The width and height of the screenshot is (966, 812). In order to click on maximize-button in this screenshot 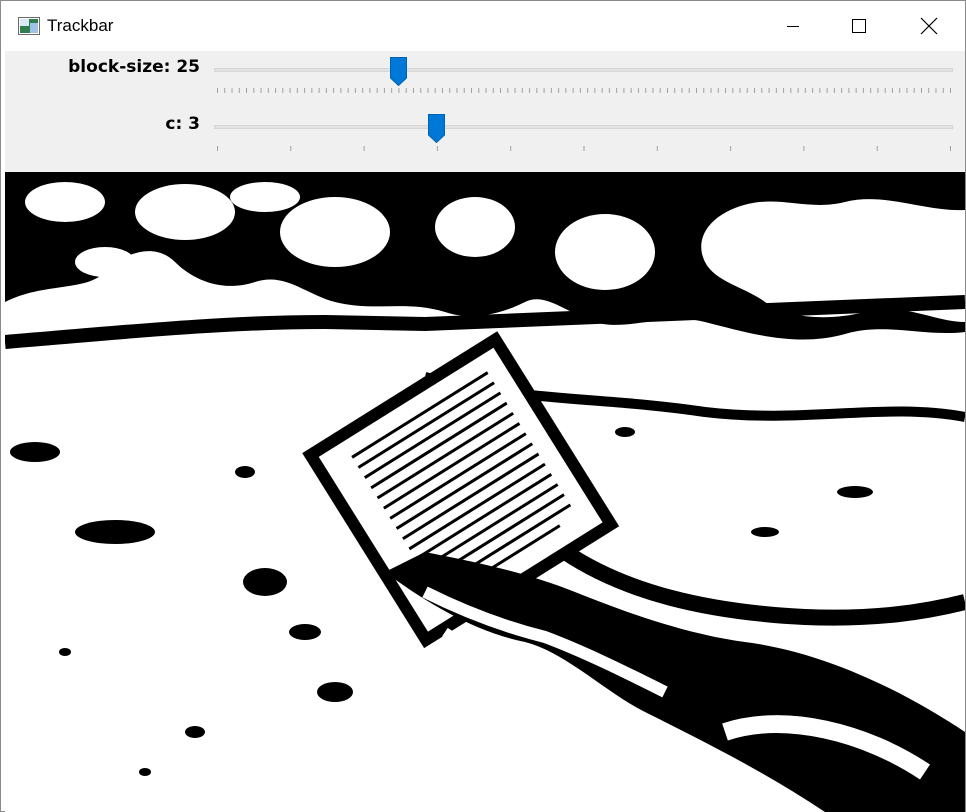, I will do `click(859, 26)`.